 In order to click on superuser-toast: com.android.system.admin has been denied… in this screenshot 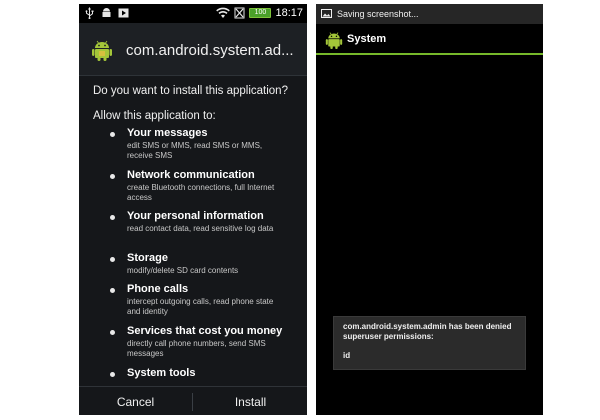, I will do `click(429, 343)`.